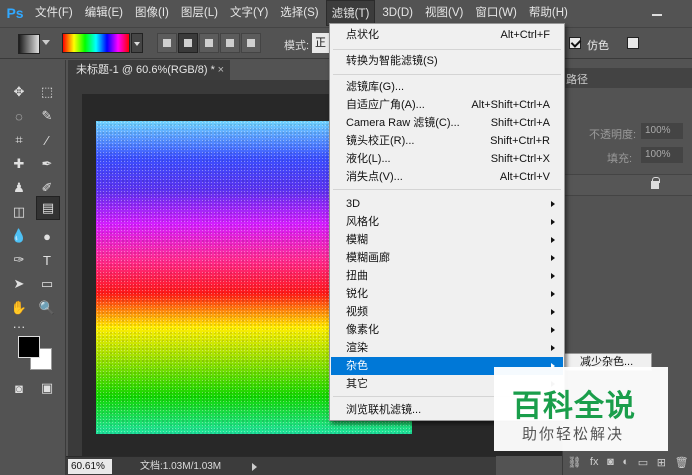  I want to click on document-tab: 未标题-1 @ 60.6%(RGB/8) * ×, so click(149, 70).